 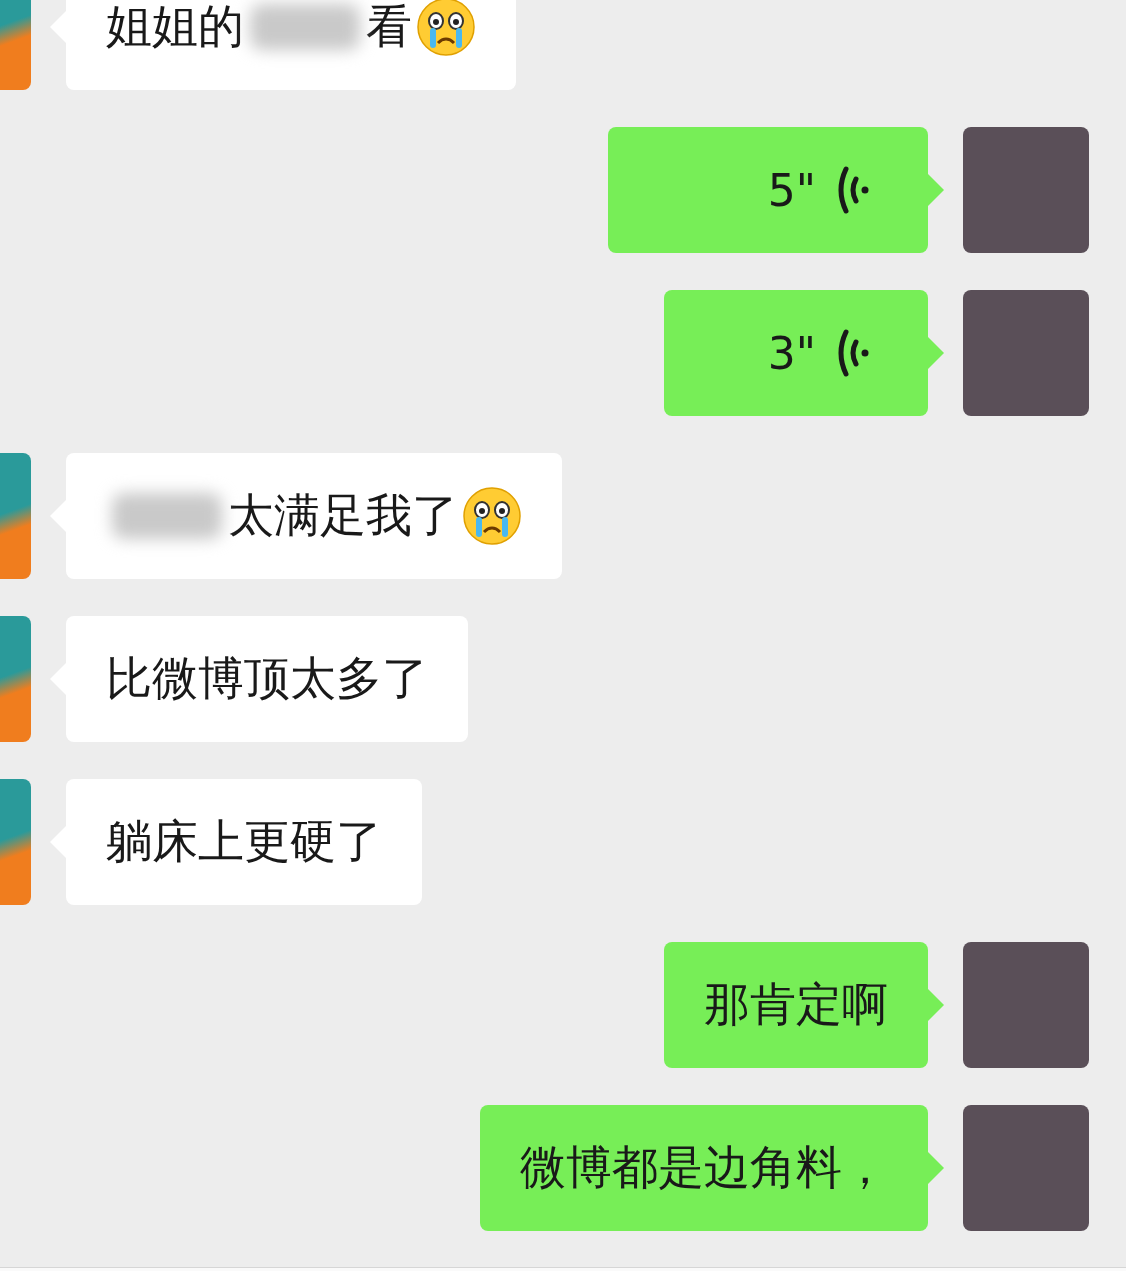 I want to click on message-text: 姐姐的, so click(x=175, y=27).